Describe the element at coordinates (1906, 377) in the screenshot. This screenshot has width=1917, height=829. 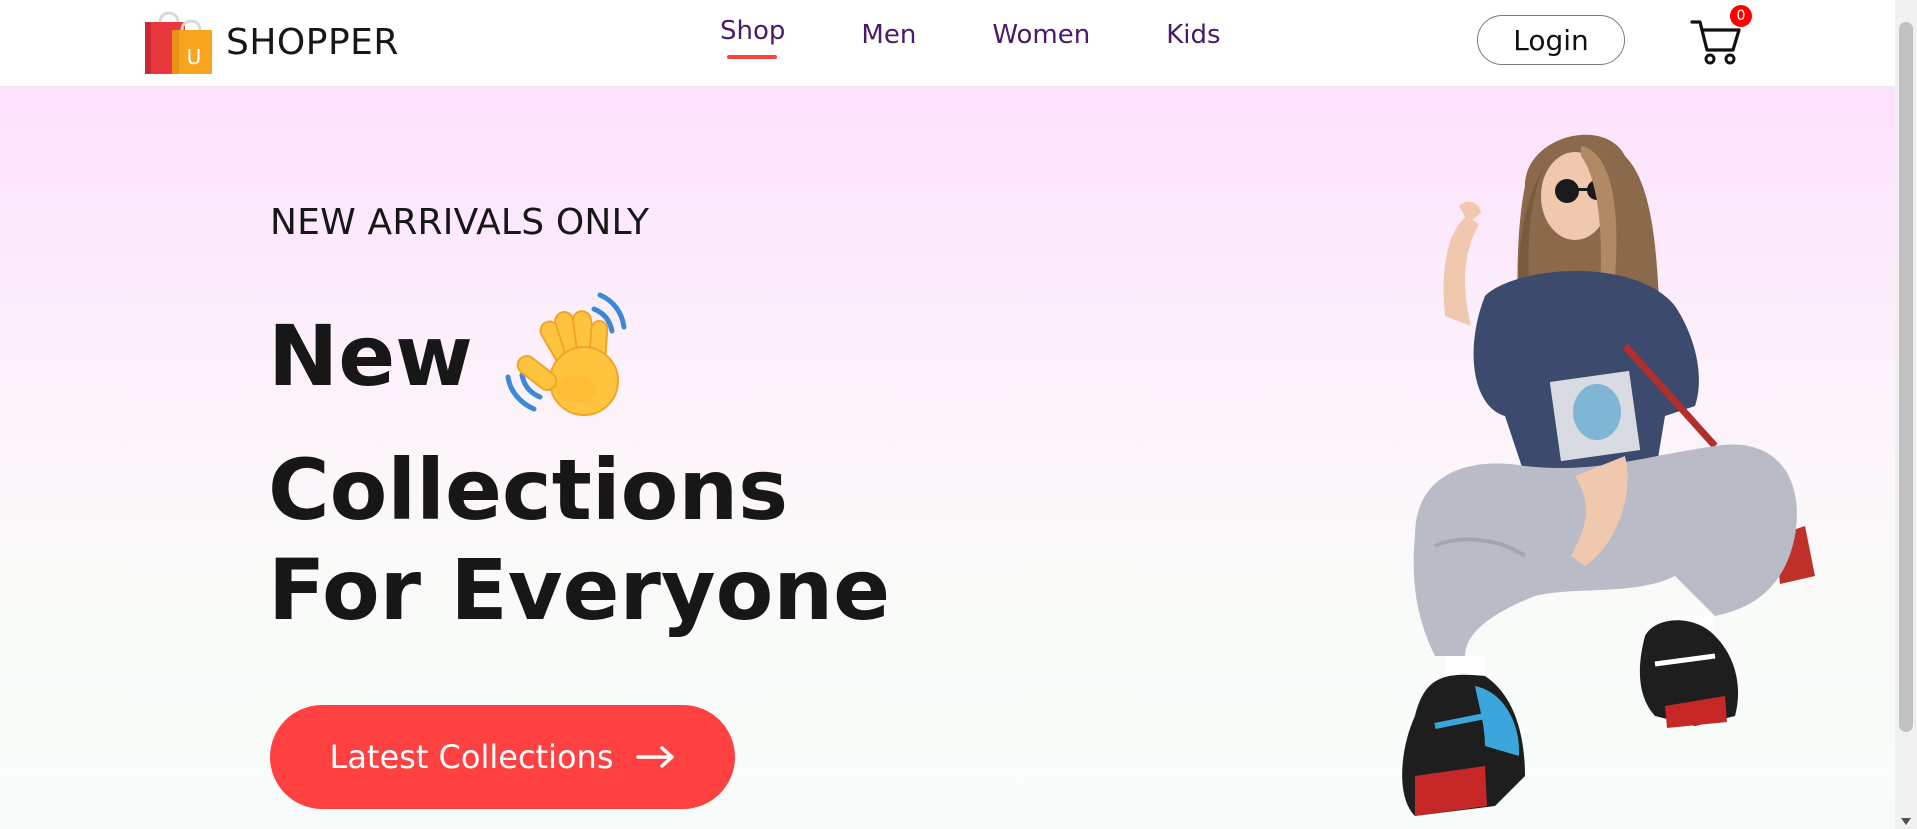
I see `scrollbar-thumb` at that location.